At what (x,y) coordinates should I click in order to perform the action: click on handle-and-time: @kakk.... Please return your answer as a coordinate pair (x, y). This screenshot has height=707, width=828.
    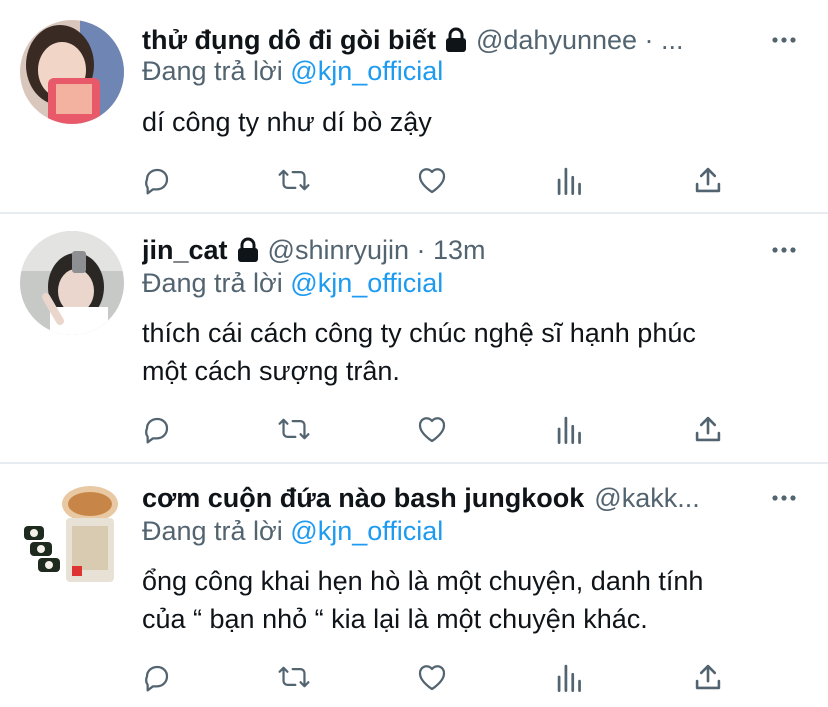
    Looking at the image, I should click on (646, 498).